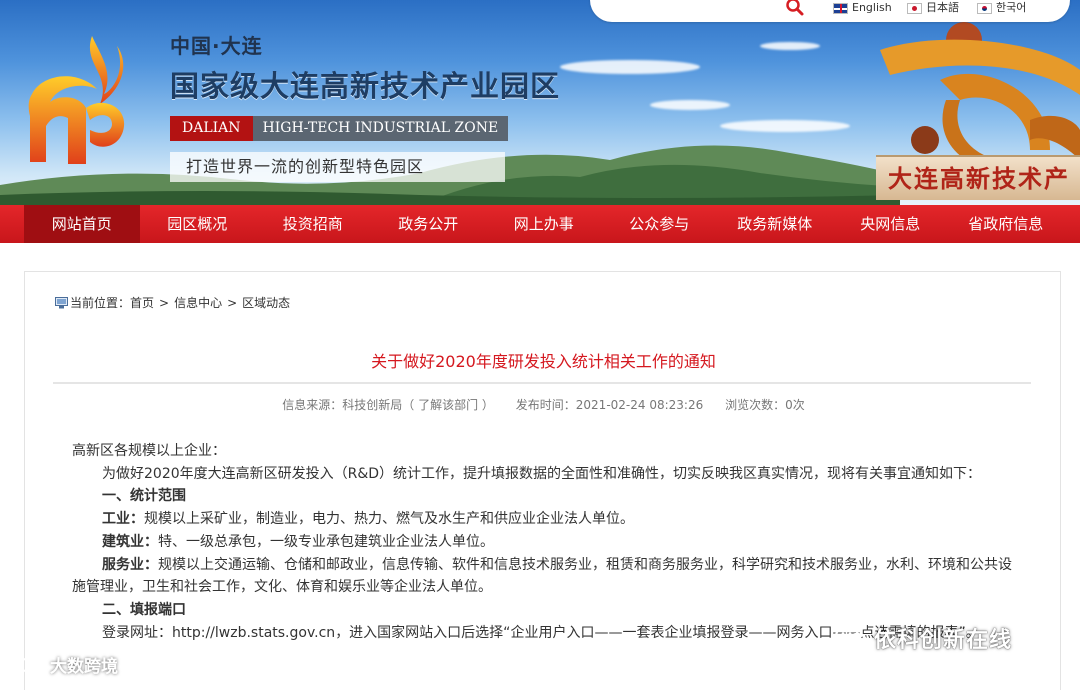 This screenshot has height=690, width=1080. What do you see at coordinates (660, 224) in the screenshot?
I see `nav-item-public-participation: 公众参与` at bounding box center [660, 224].